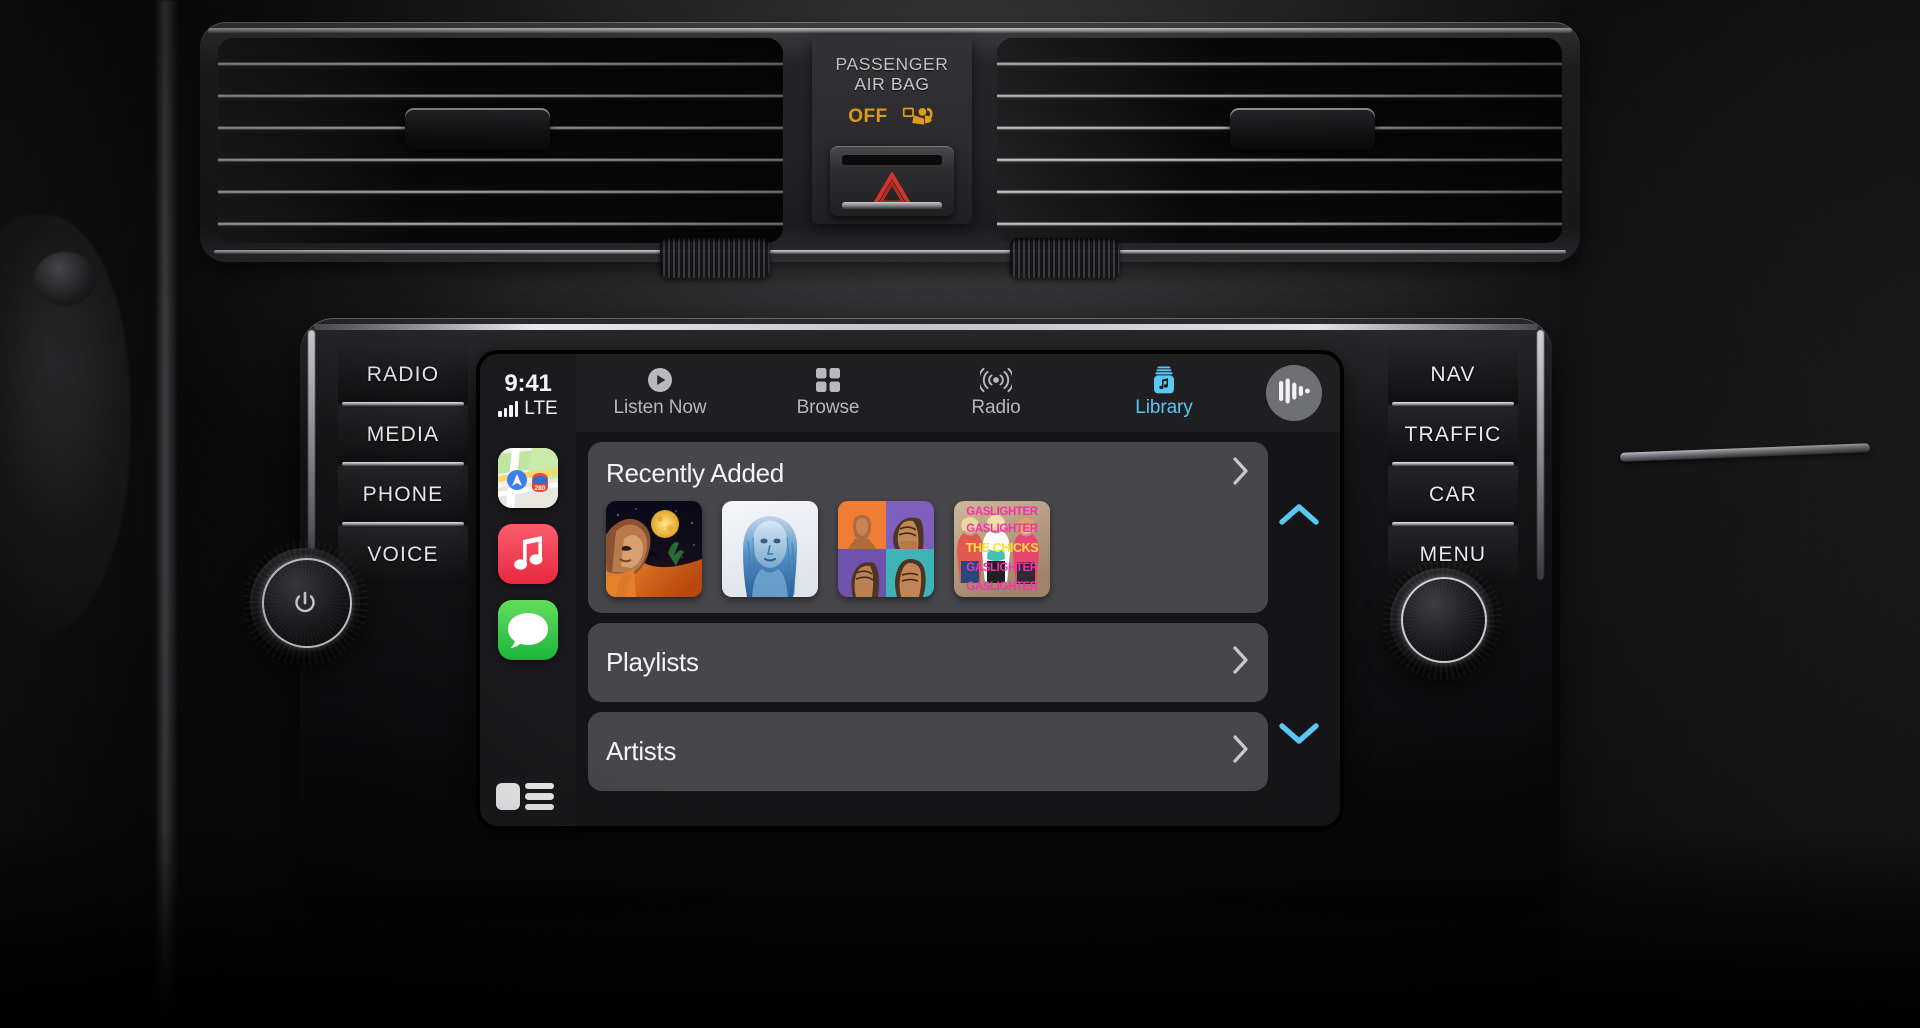 Image resolution: width=1920 pixels, height=1028 pixels. I want to click on home-icon-lines, so click(539, 796).